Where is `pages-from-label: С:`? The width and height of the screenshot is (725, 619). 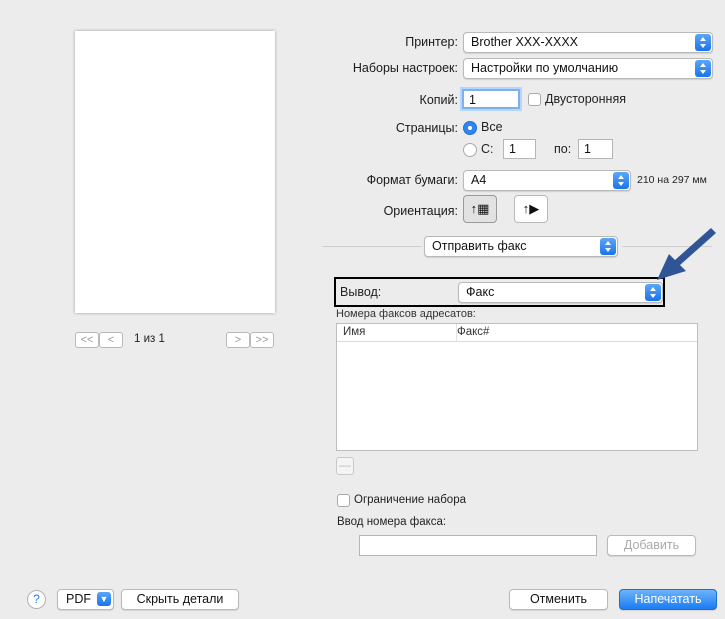
pages-from-label: С: is located at coordinates (487, 149).